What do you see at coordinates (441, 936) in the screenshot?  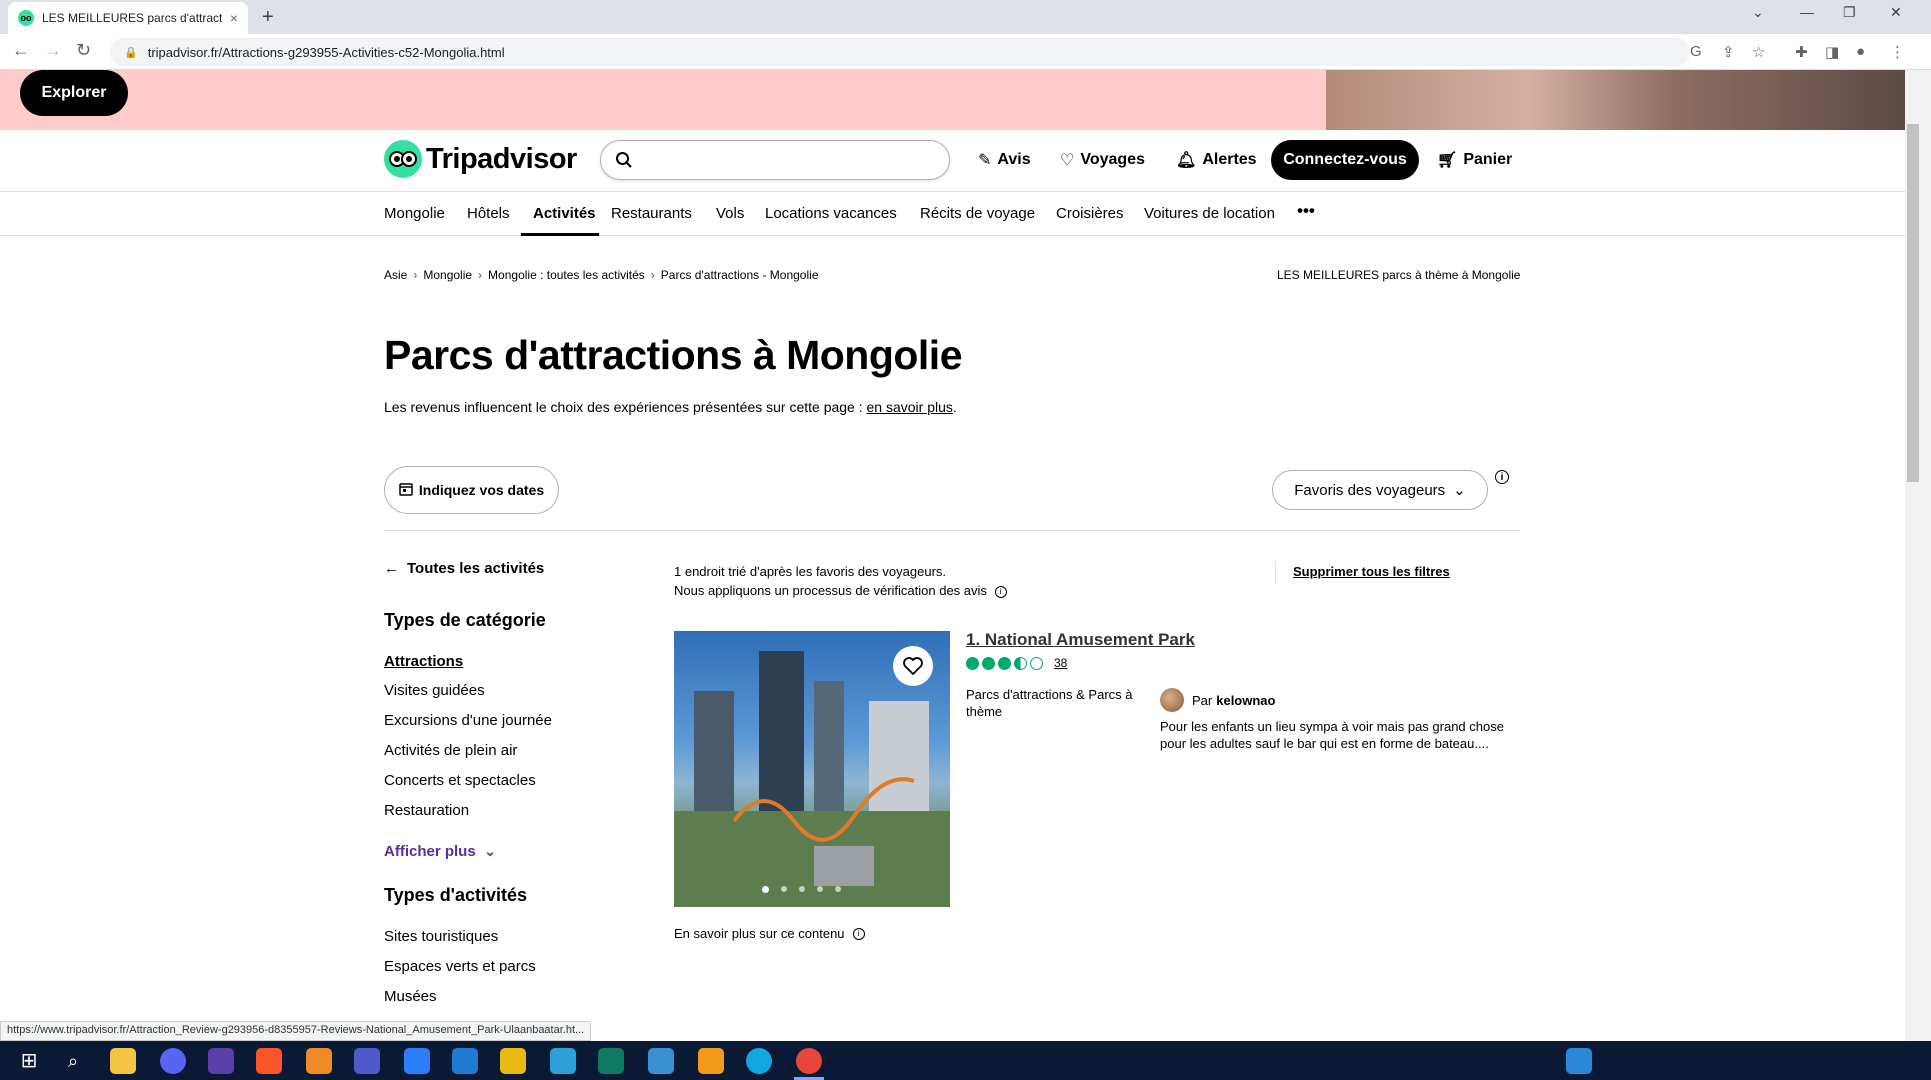 I see `filter-sights: Sites touristiques` at bounding box center [441, 936].